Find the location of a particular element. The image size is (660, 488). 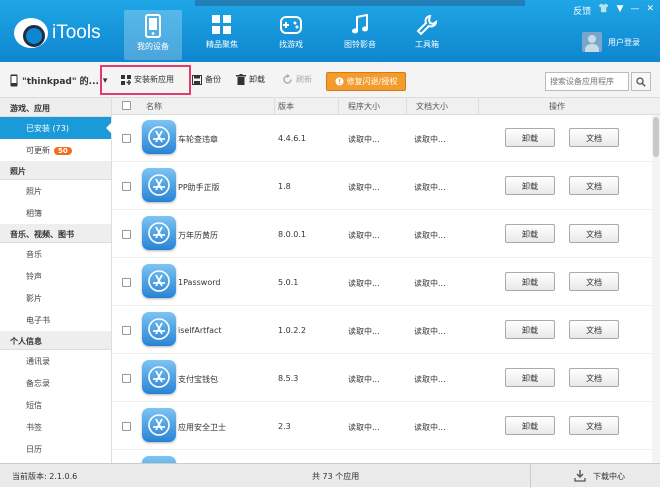

feedback-link: 反馈 is located at coordinates (582, 10).